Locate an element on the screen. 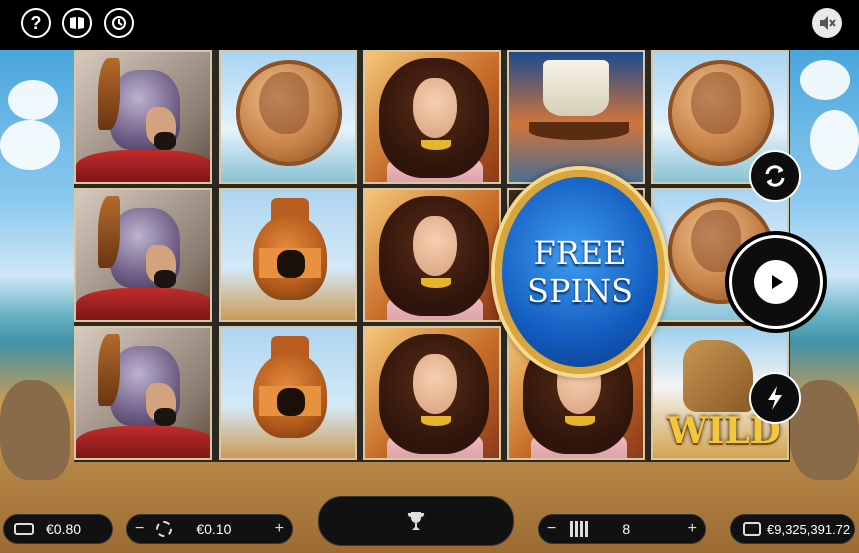 The image size is (859, 553). balance-display: €9,325,391.72 is located at coordinates (792, 529).